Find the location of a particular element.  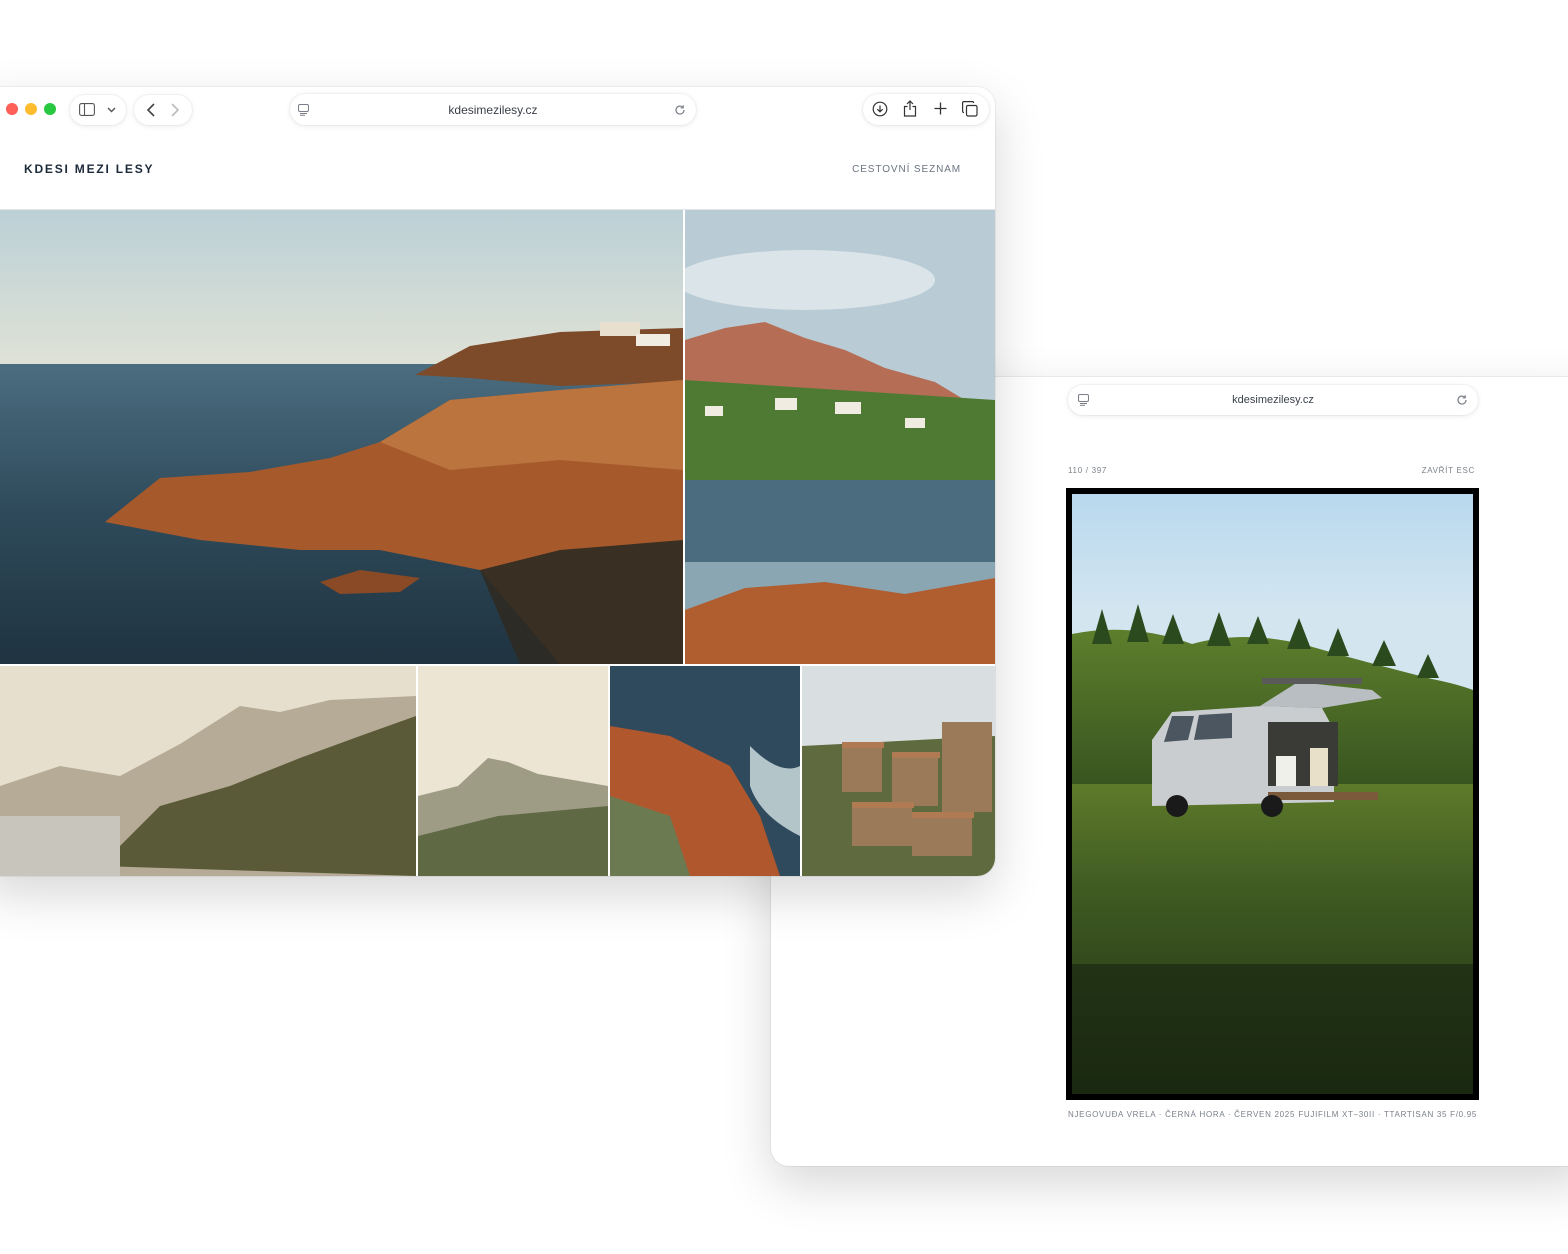

page-actions is located at coordinates (926, 109).